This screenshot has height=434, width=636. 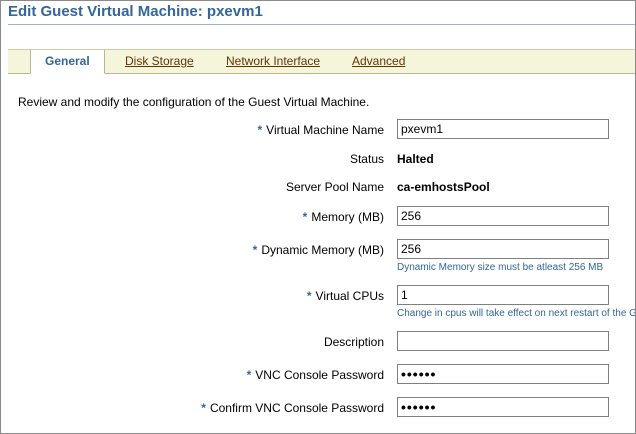 I want to click on vm-name-label-text: Virtual Machine Name, so click(x=325, y=130).